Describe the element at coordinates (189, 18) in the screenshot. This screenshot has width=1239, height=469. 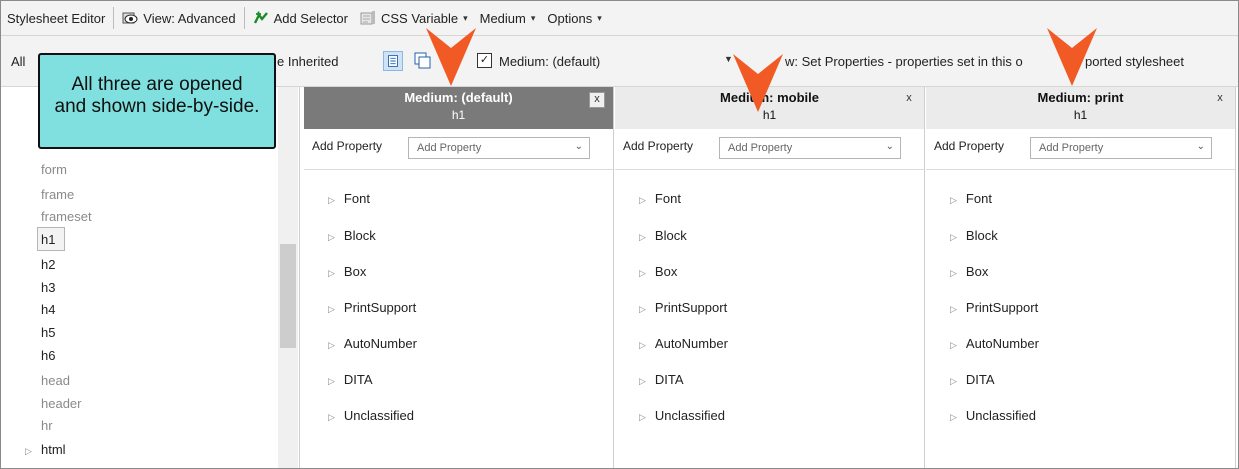
I see `view-label: View: Advanced` at that location.